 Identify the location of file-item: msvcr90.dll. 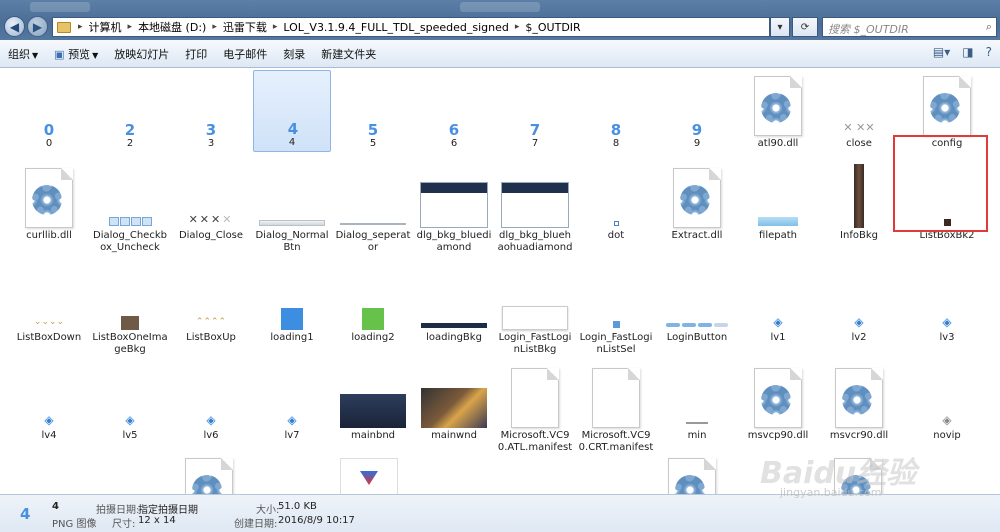
(859, 403).